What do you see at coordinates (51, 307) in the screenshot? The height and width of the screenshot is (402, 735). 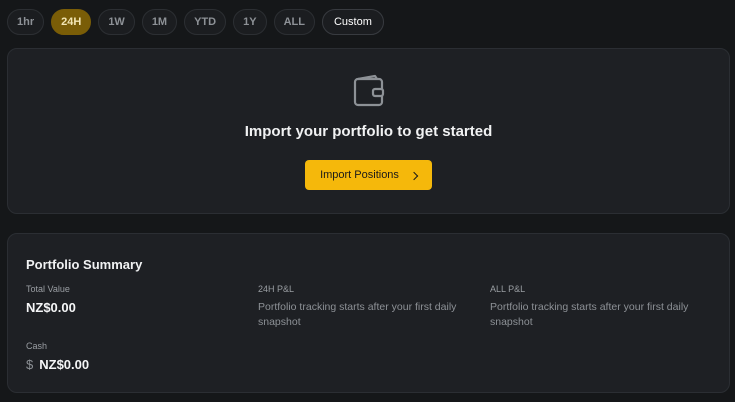 I see `total-value-amount: NZ$0.00` at bounding box center [51, 307].